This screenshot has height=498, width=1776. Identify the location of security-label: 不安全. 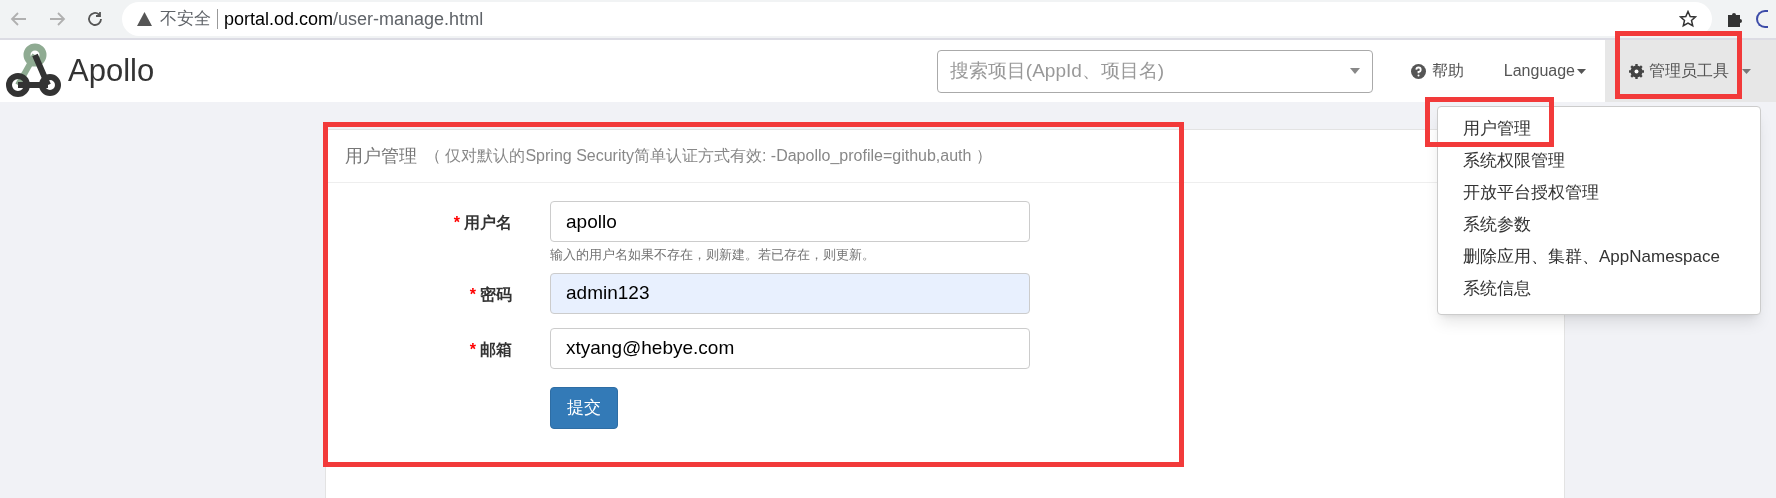
(185, 19).